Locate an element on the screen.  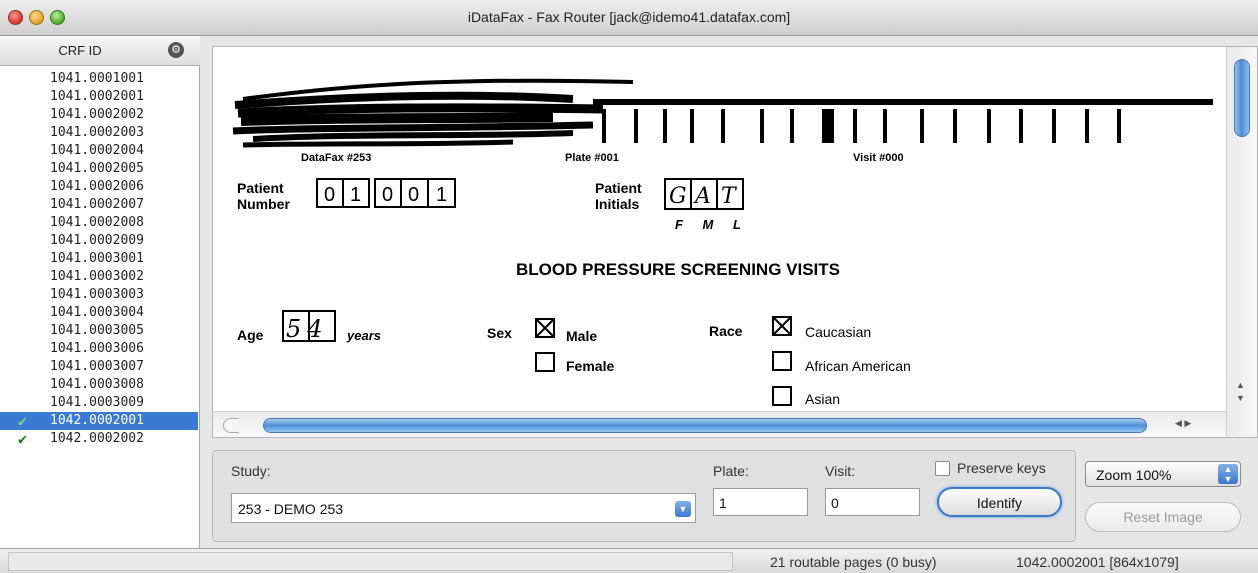
identify-button: Identify is located at coordinates (999, 502).